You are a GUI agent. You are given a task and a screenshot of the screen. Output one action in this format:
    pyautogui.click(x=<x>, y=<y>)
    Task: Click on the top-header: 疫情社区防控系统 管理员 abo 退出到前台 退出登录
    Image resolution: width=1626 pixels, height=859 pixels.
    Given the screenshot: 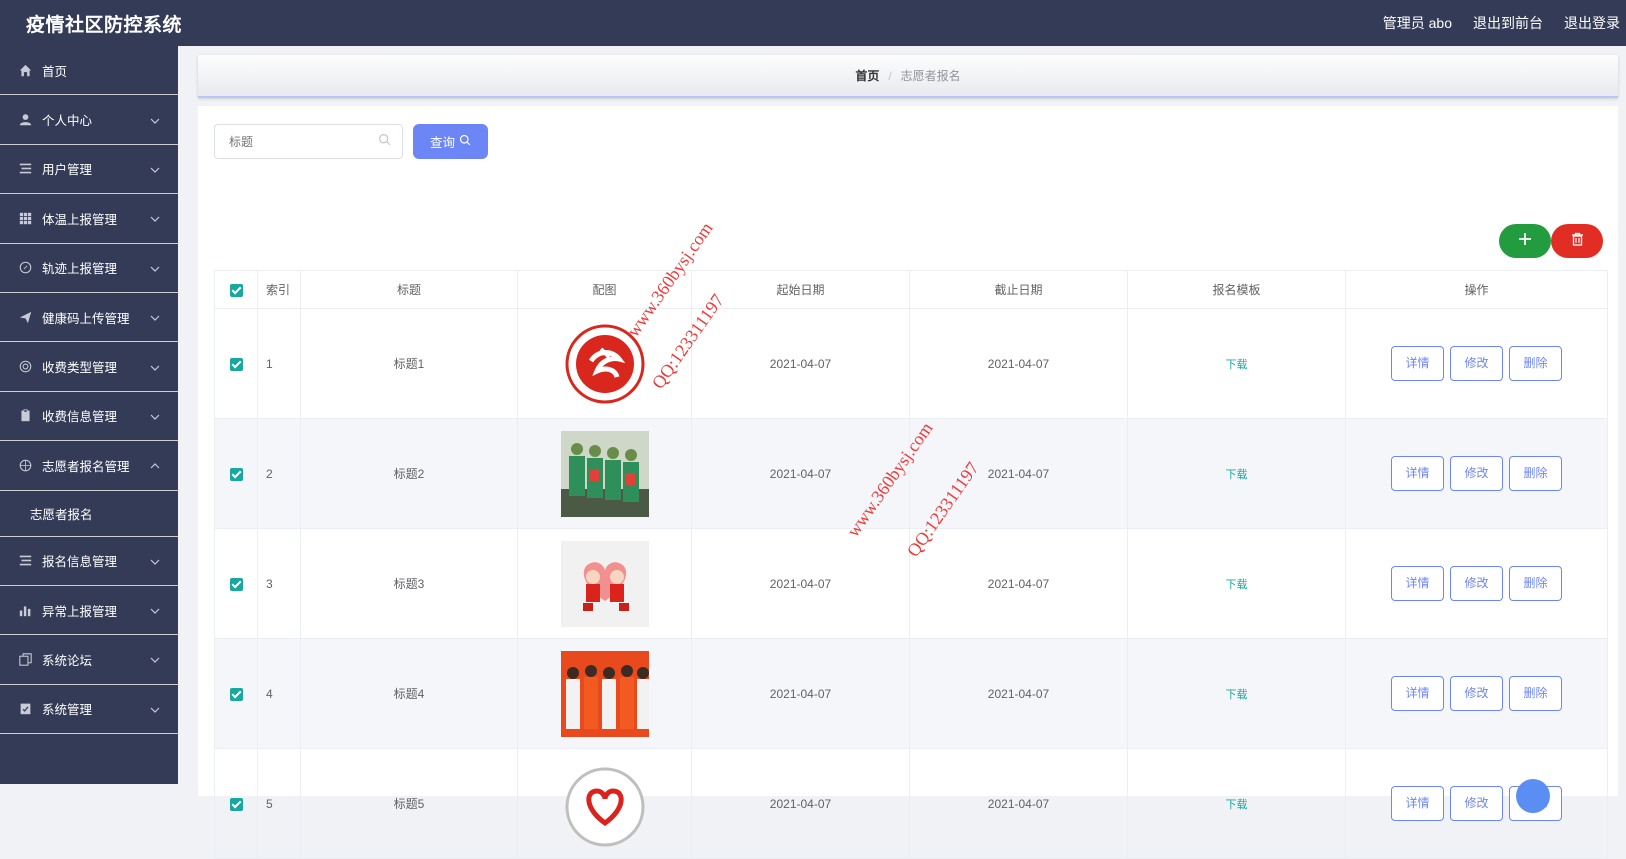 What is the action you would take?
    pyautogui.click(x=813, y=23)
    